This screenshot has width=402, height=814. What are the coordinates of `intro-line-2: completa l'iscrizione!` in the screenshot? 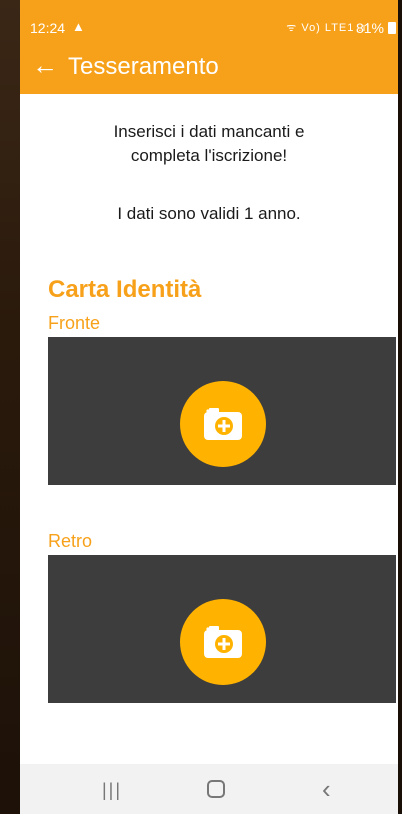 It's located at (209, 155).